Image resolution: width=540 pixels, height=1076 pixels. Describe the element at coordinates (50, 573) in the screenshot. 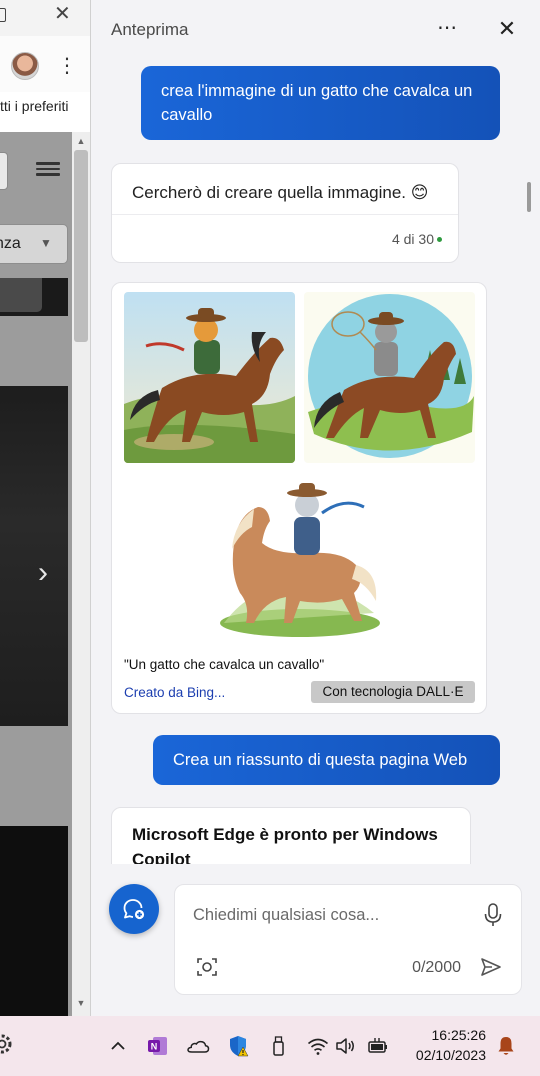

I see `next-arrow-icon: ›` at that location.